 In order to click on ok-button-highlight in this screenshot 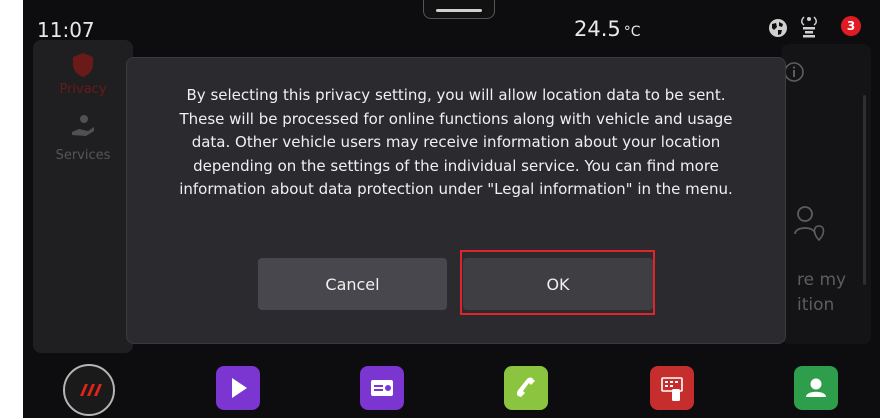, I will do `click(557, 282)`.